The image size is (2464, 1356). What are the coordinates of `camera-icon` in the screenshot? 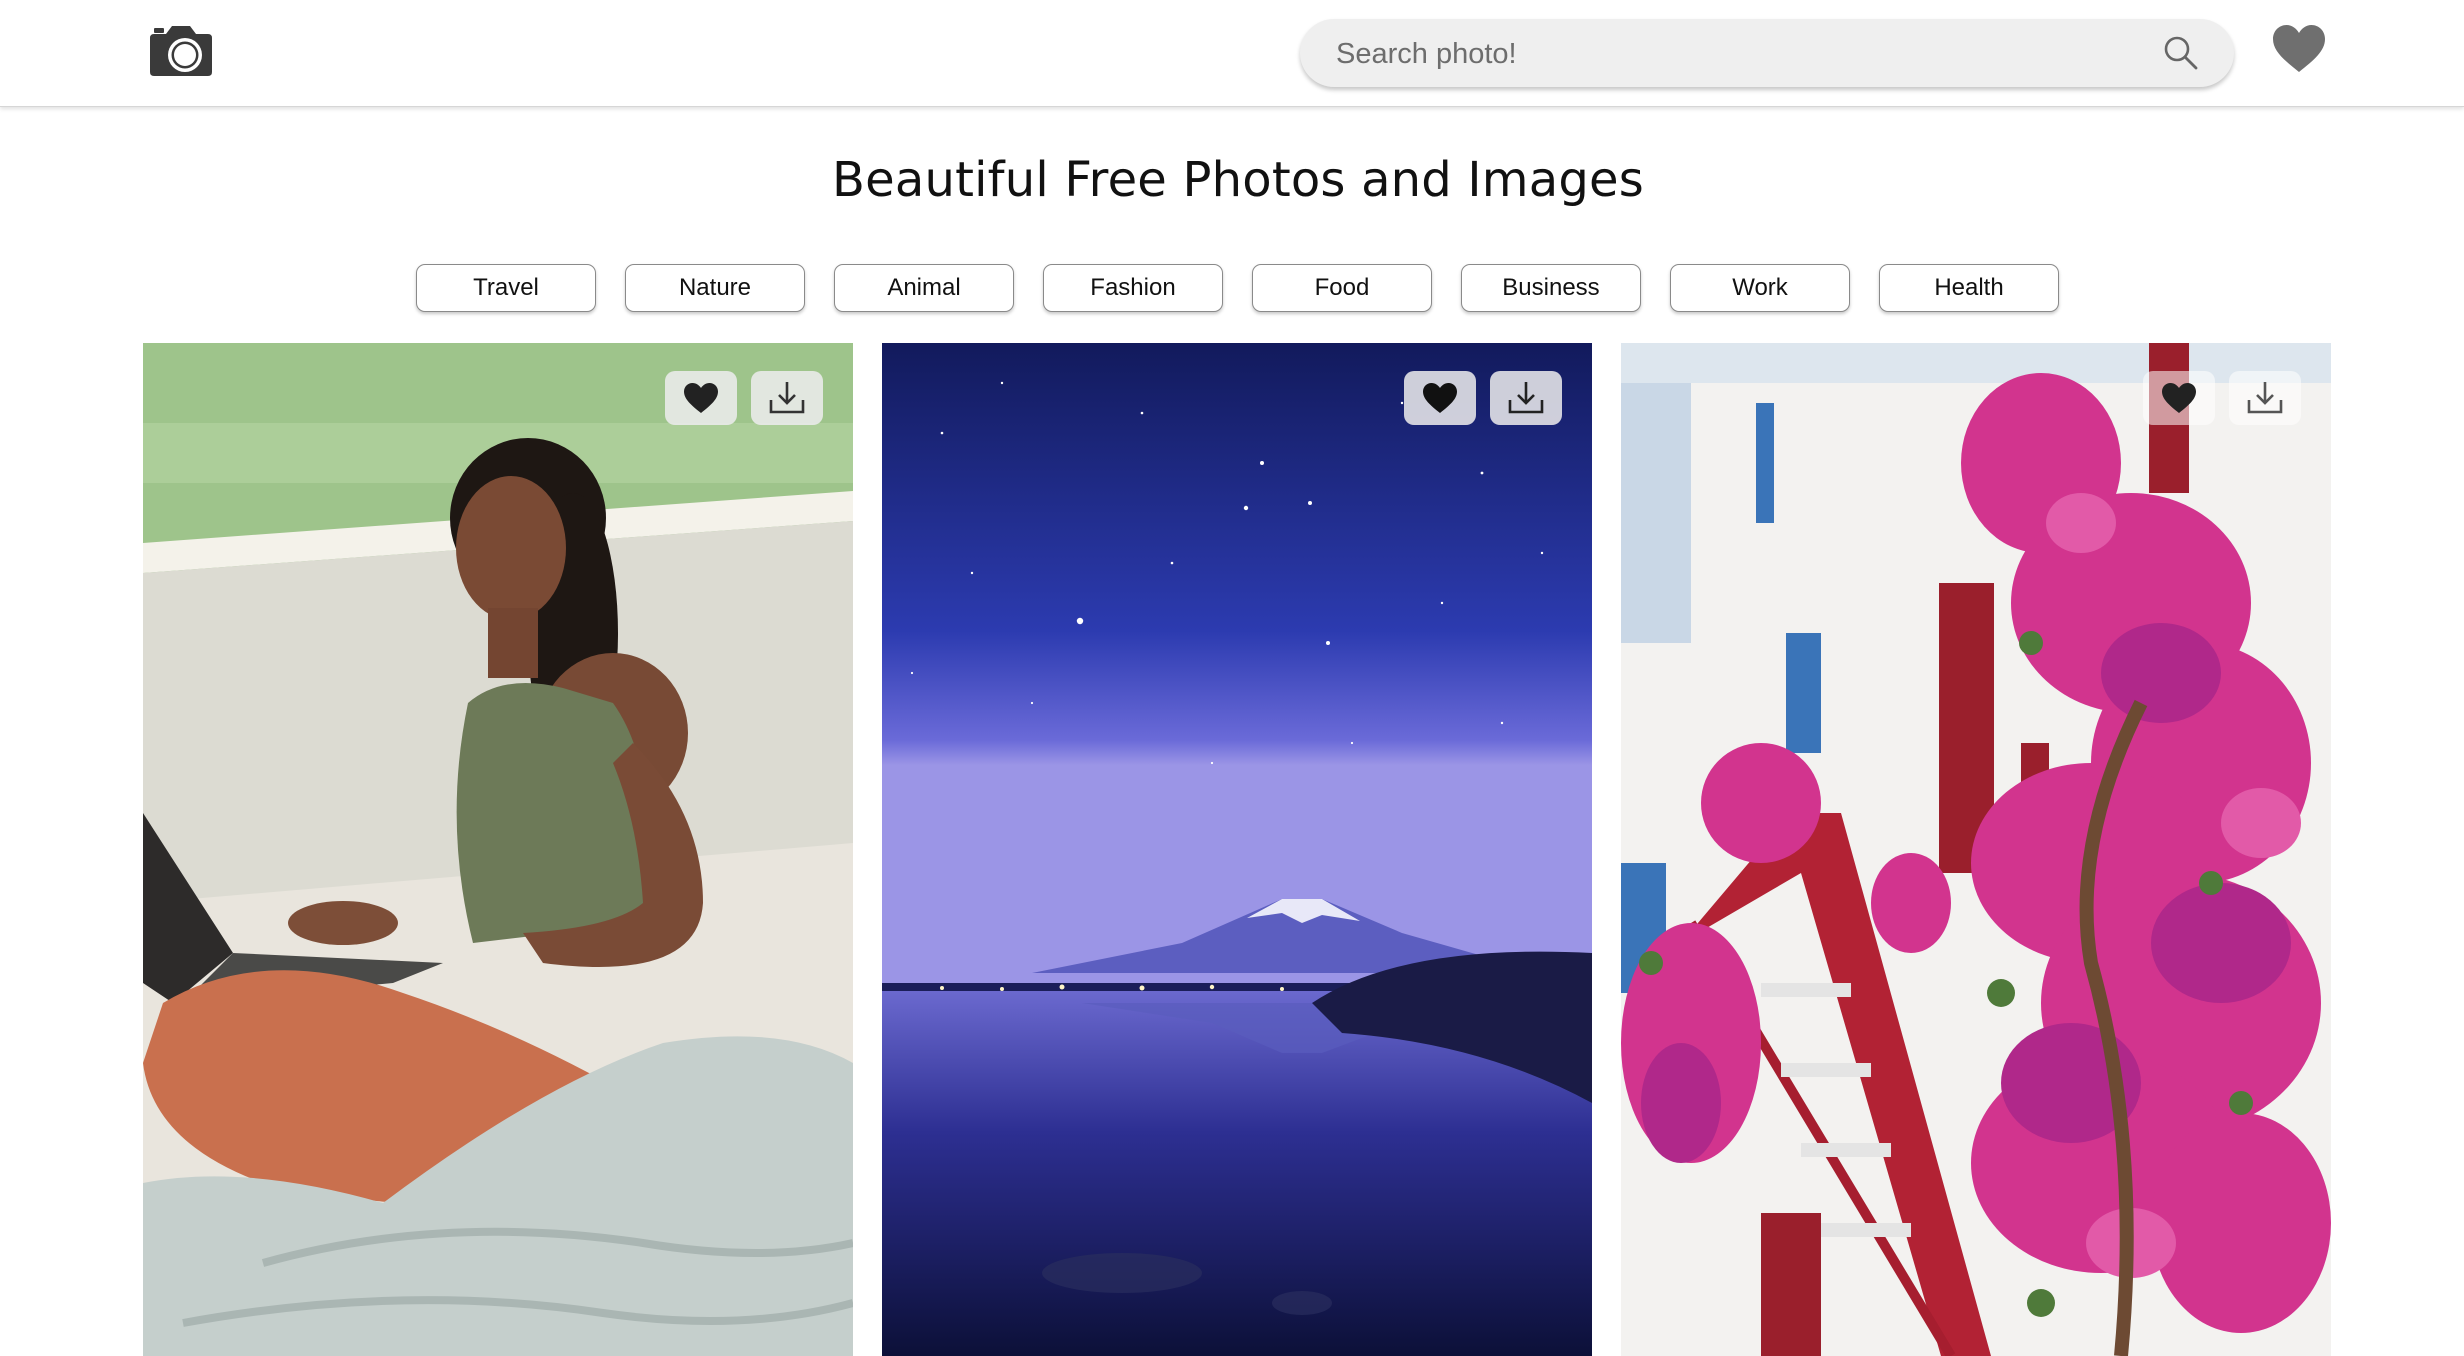 It's located at (181, 51).